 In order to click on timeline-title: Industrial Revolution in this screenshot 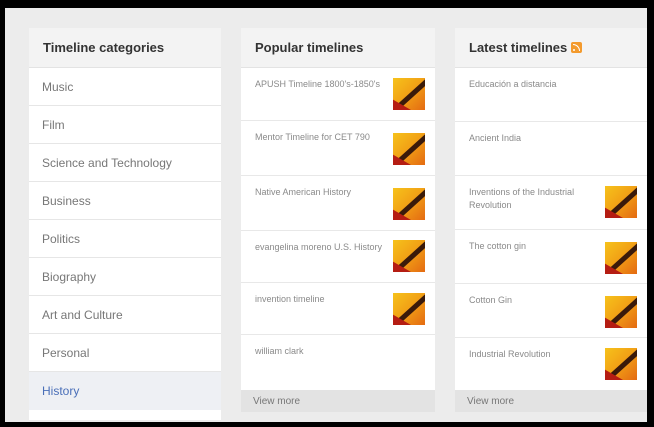, I will do `click(510, 354)`.